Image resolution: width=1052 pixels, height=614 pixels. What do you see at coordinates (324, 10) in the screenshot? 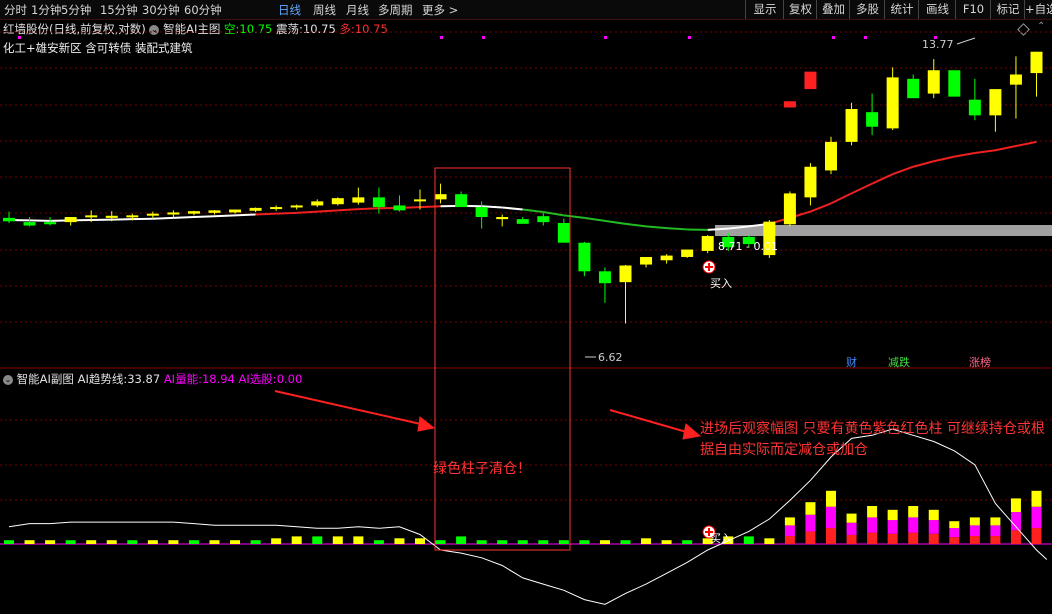
I see `timeframe-7: 周线` at bounding box center [324, 10].